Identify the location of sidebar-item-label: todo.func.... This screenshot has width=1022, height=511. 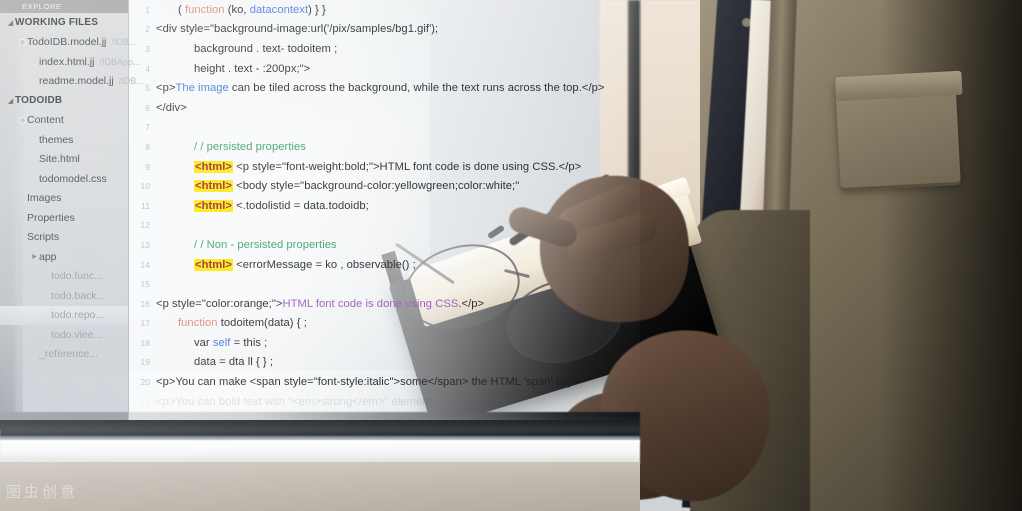
(77, 276).